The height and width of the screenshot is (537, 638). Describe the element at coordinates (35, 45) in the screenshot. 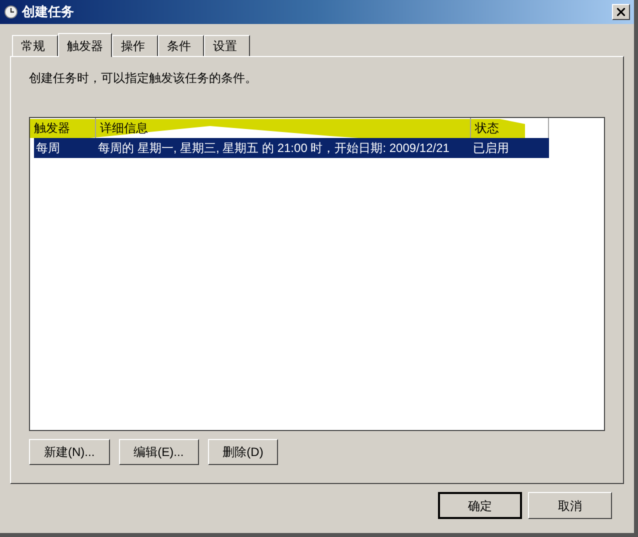

I see `tab: 常规` at that location.